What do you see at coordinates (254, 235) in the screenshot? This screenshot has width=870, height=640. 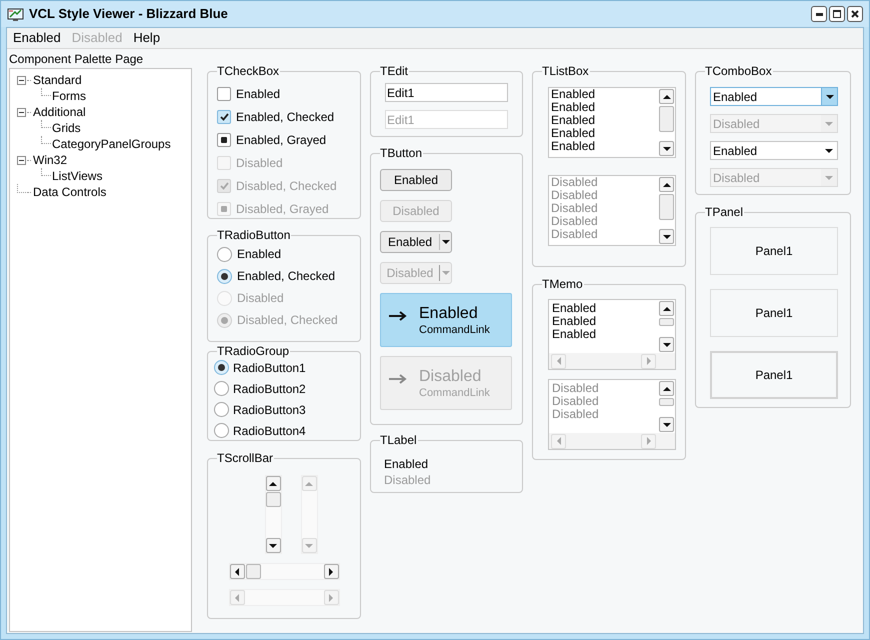 I see `group-title: TRadioButton` at bounding box center [254, 235].